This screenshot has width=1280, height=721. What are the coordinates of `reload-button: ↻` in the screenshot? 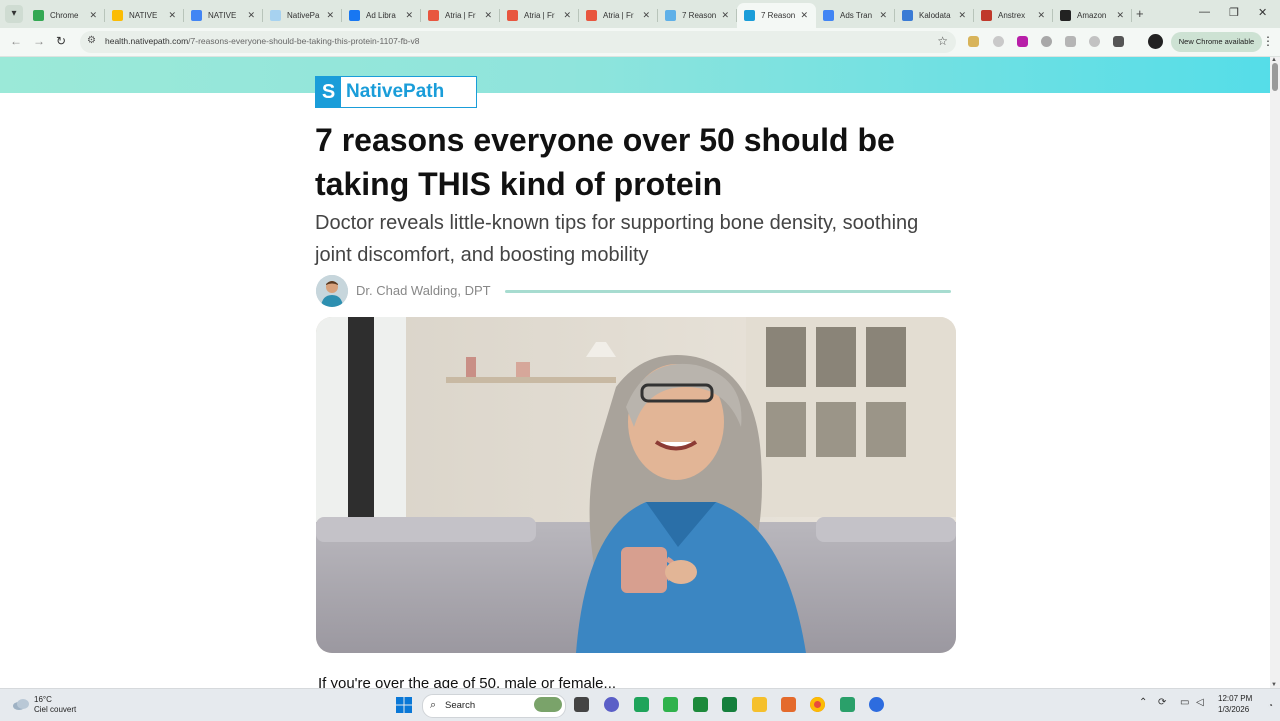 It's located at (61, 41).